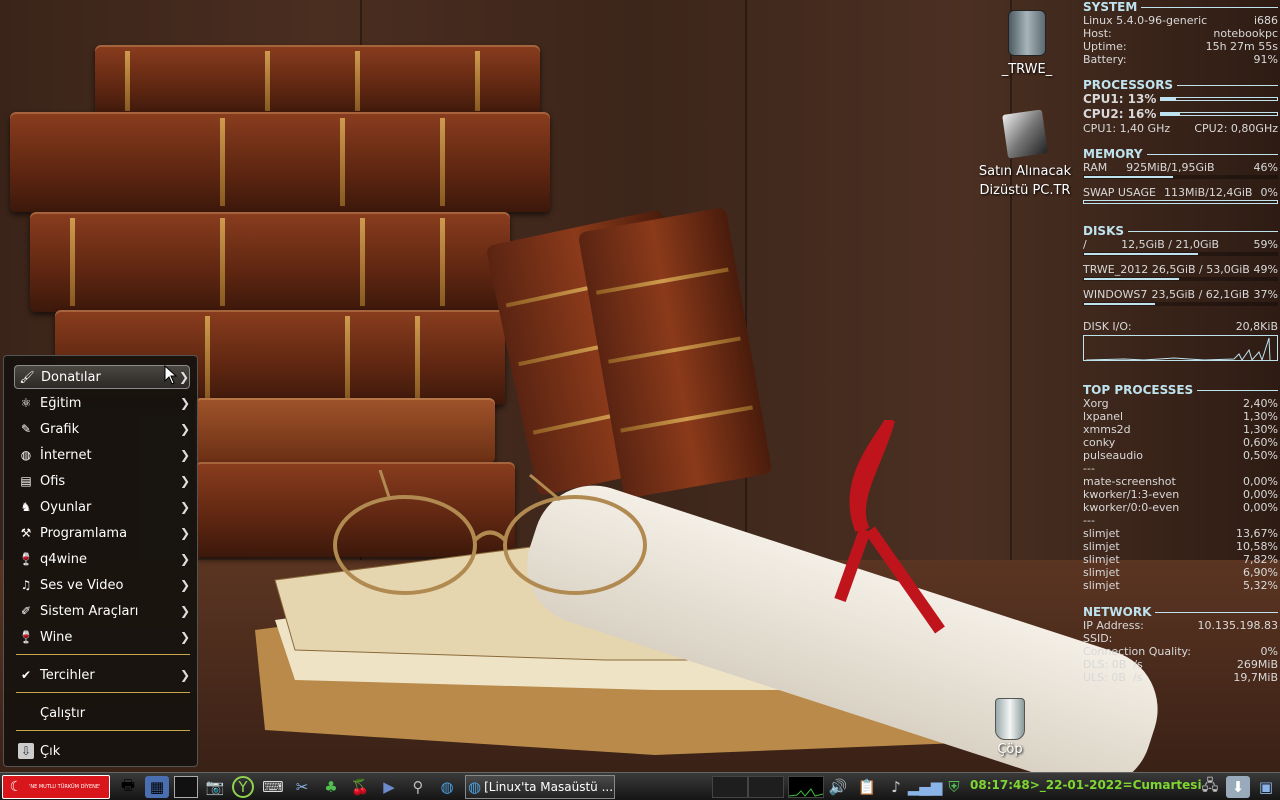 This screenshot has height=800, width=1280. What do you see at coordinates (1095, 167) in the screenshot?
I see `label: RAM` at bounding box center [1095, 167].